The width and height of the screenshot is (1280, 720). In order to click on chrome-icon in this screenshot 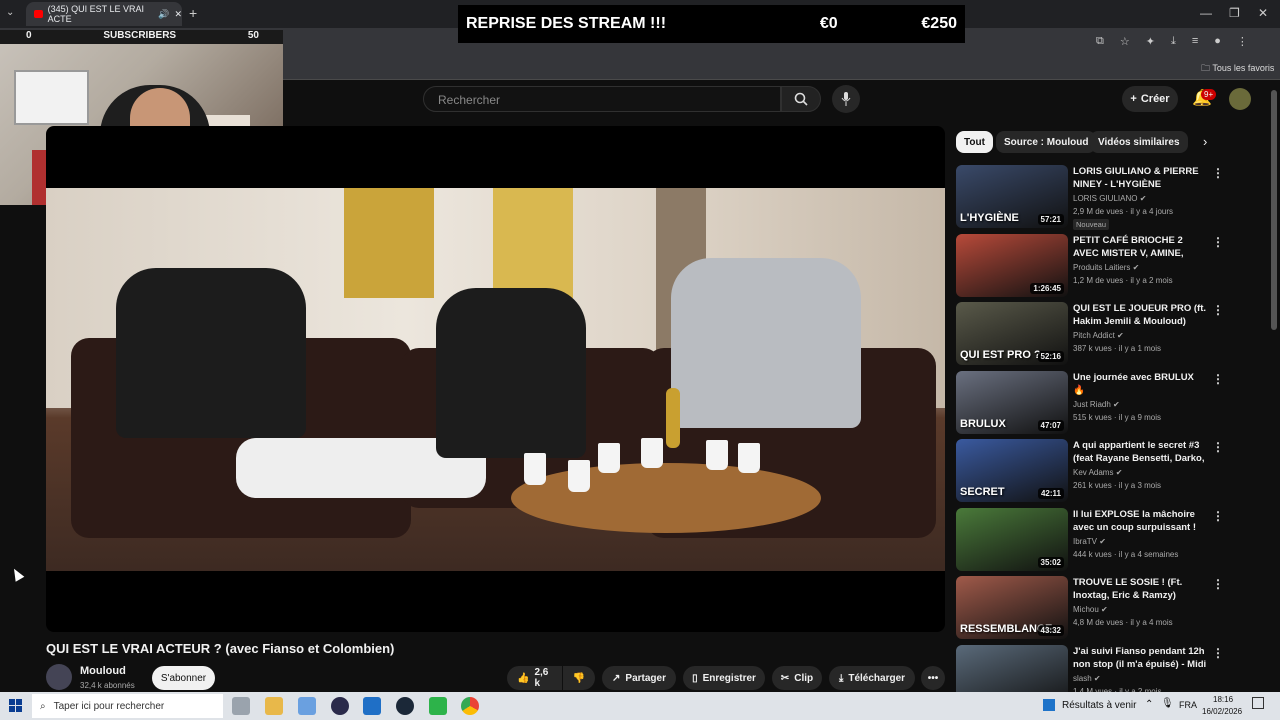, I will do `click(470, 706)`.